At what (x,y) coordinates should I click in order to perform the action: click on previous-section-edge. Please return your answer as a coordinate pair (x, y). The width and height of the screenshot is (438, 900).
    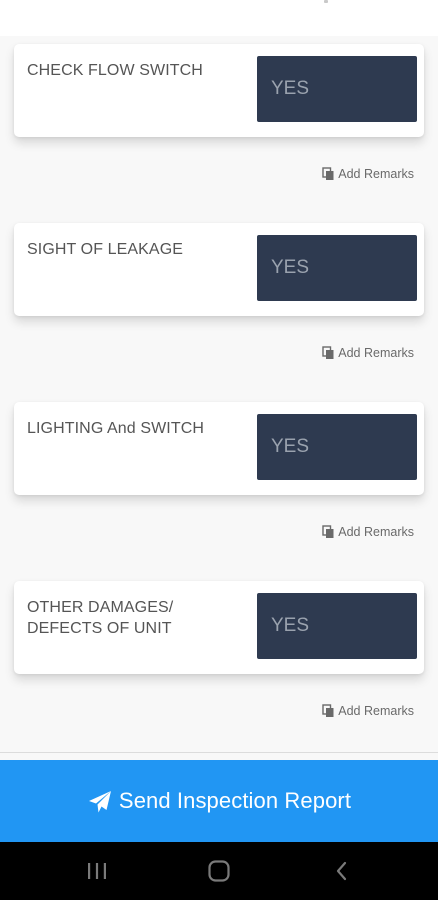
    Looking at the image, I should click on (219, 18).